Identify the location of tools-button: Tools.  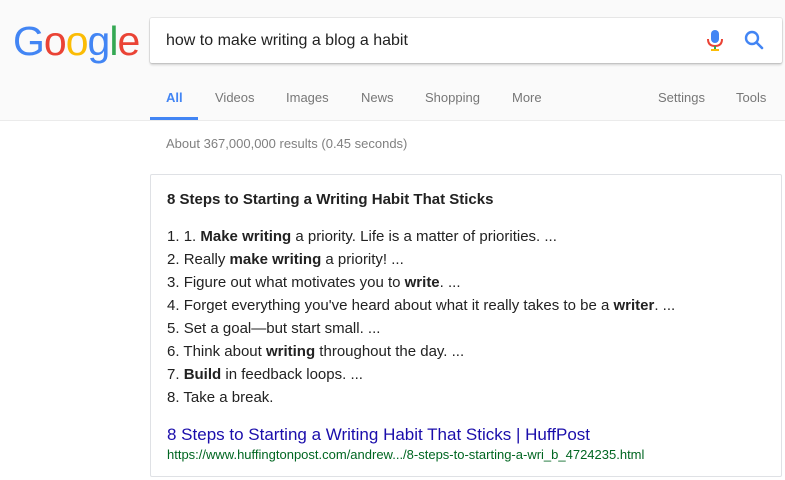
(751, 97).